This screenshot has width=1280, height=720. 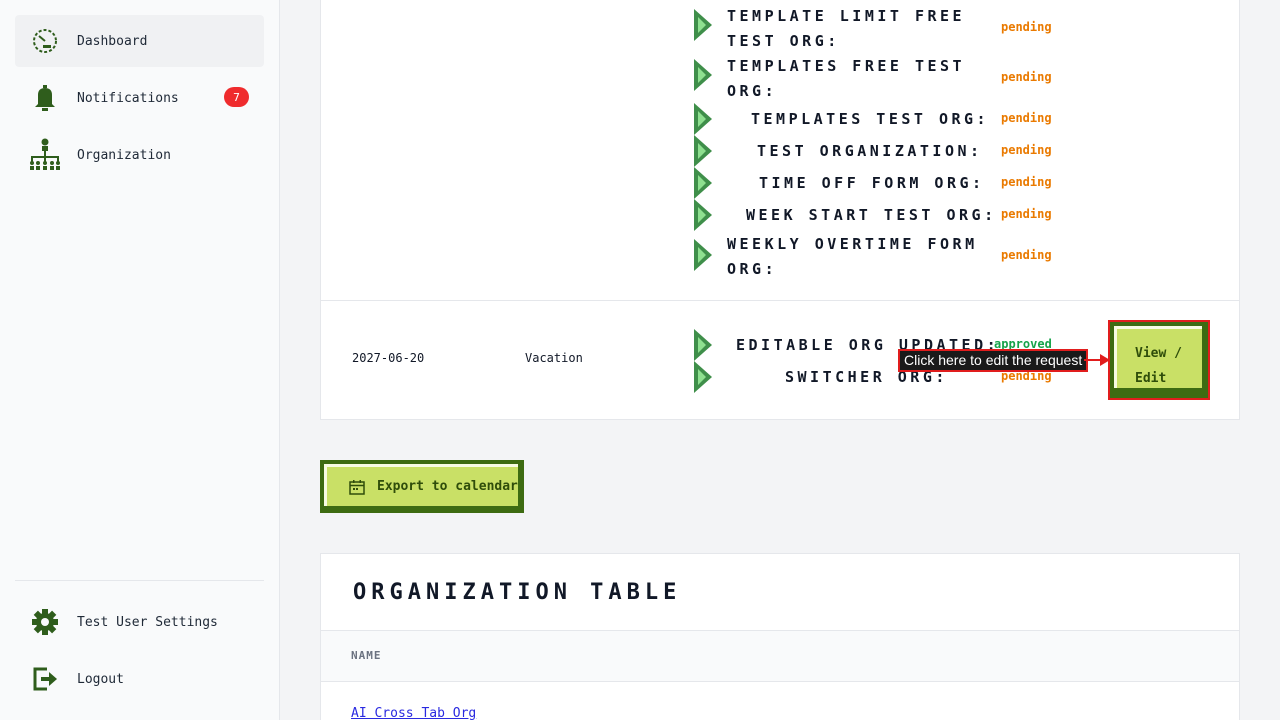 What do you see at coordinates (357, 487) in the screenshot?
I see `calendar-icon` at bounding box center [357, 487].